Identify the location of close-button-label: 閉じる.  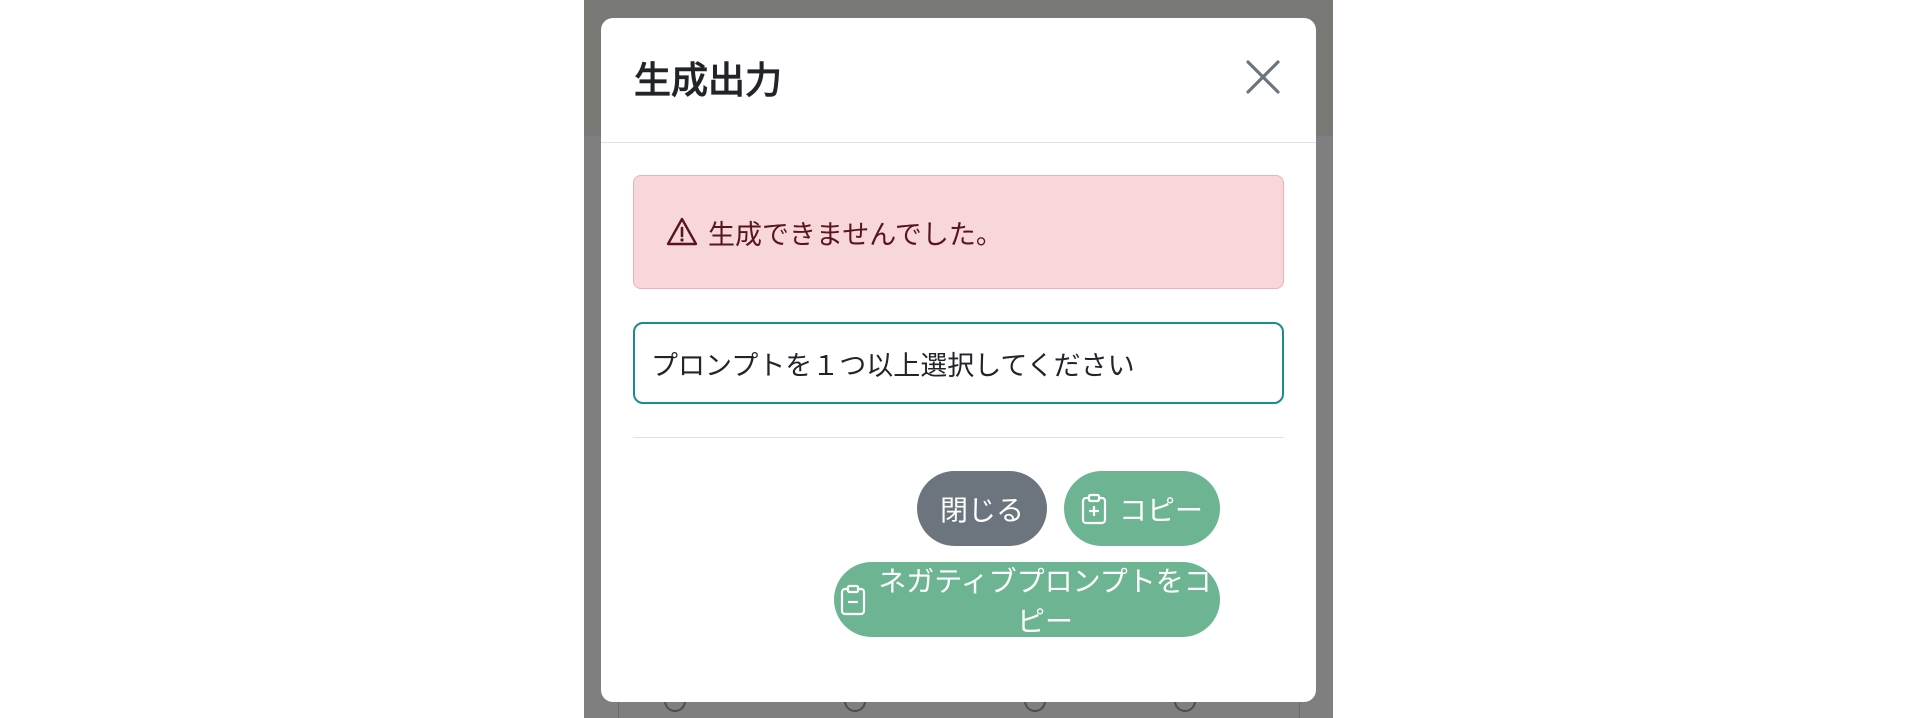
(981, 510).